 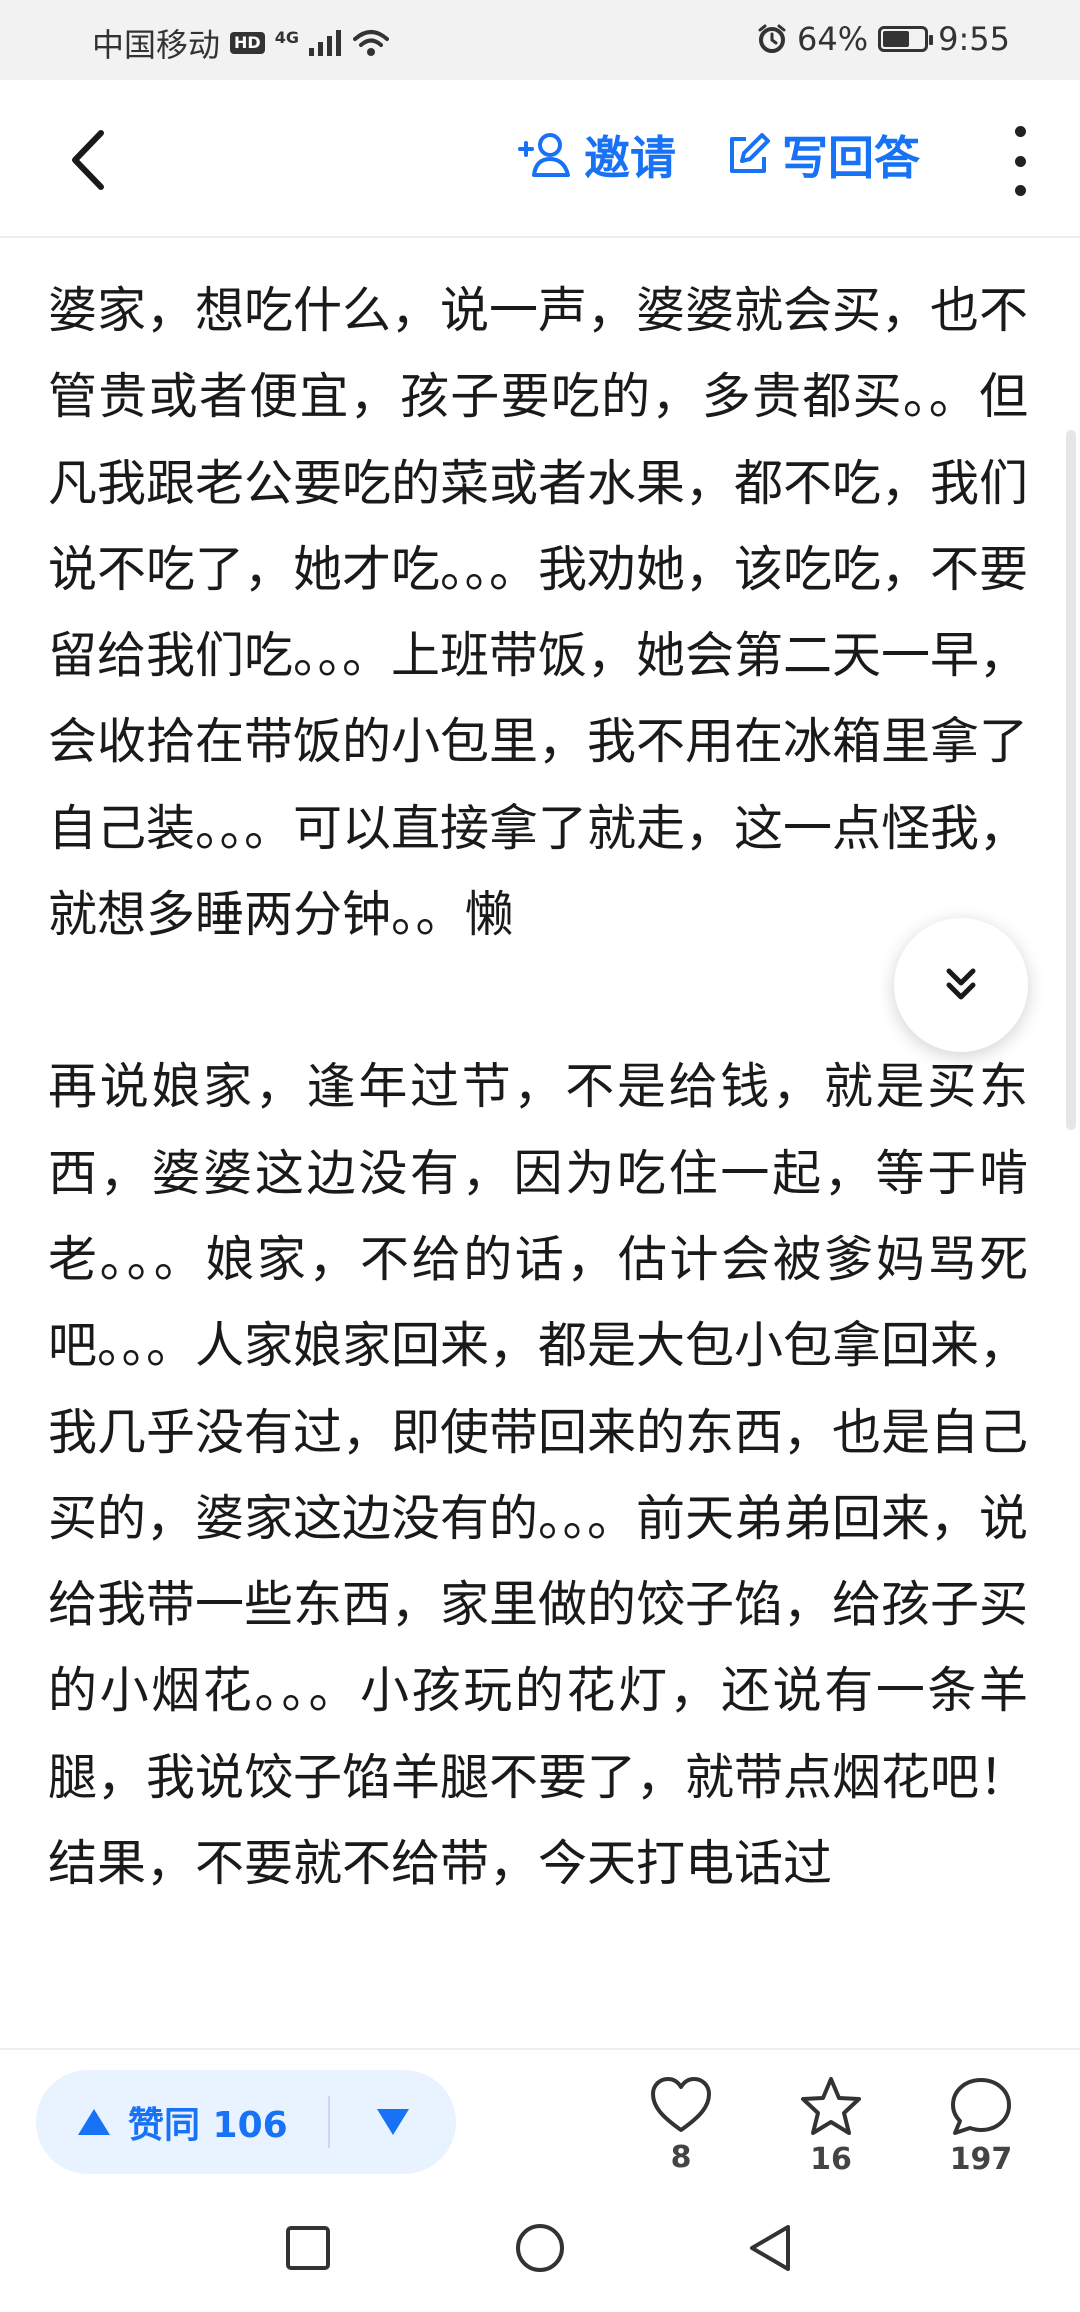 I want to click on comment-button: 197, so click(x=981, y=2126).